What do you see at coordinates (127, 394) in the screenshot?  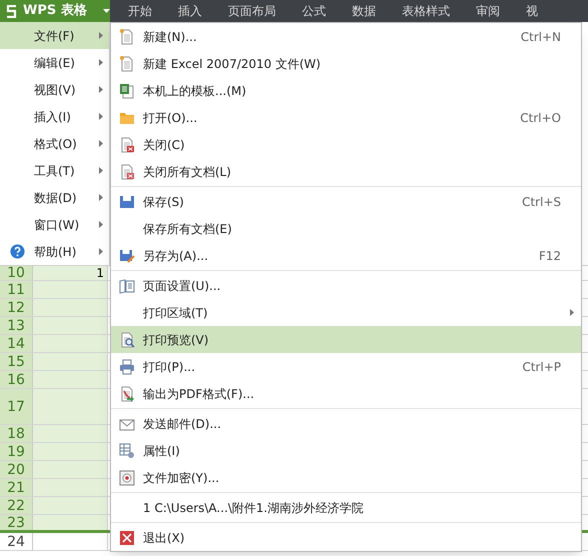 I see `pdf-icon` at bounding box center [127, 394].